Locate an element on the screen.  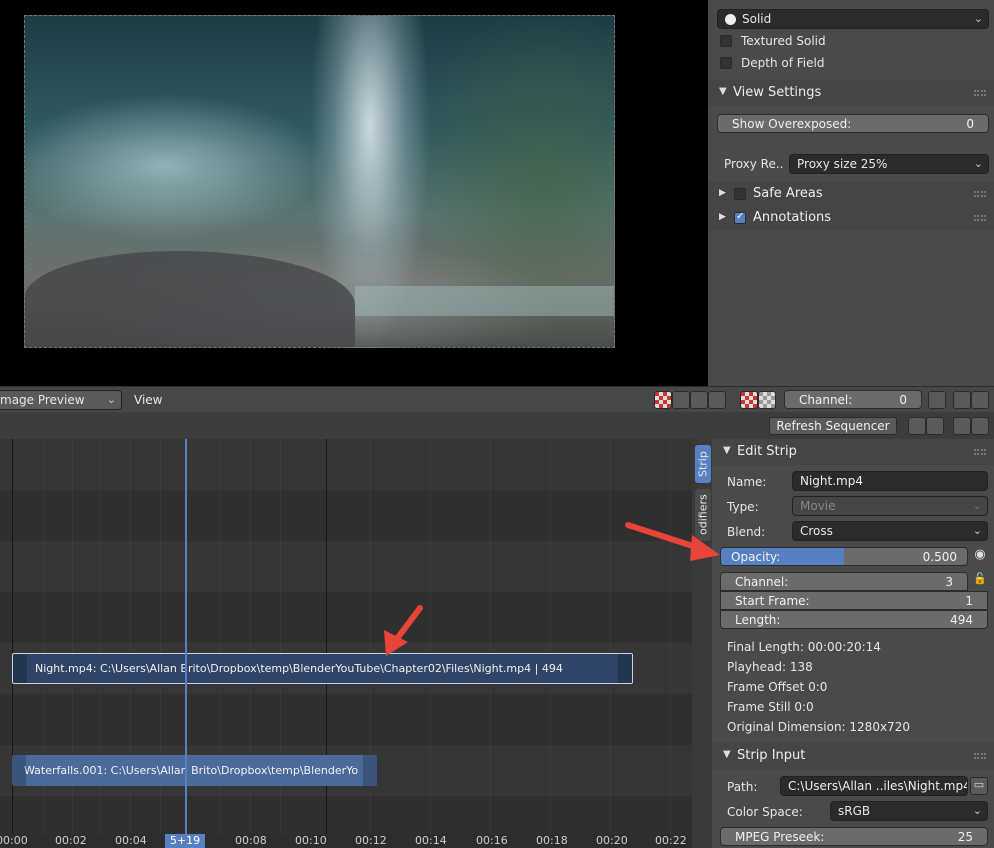
start-frame-field: Start Frame: 1 is located at coordinates (854, 600).